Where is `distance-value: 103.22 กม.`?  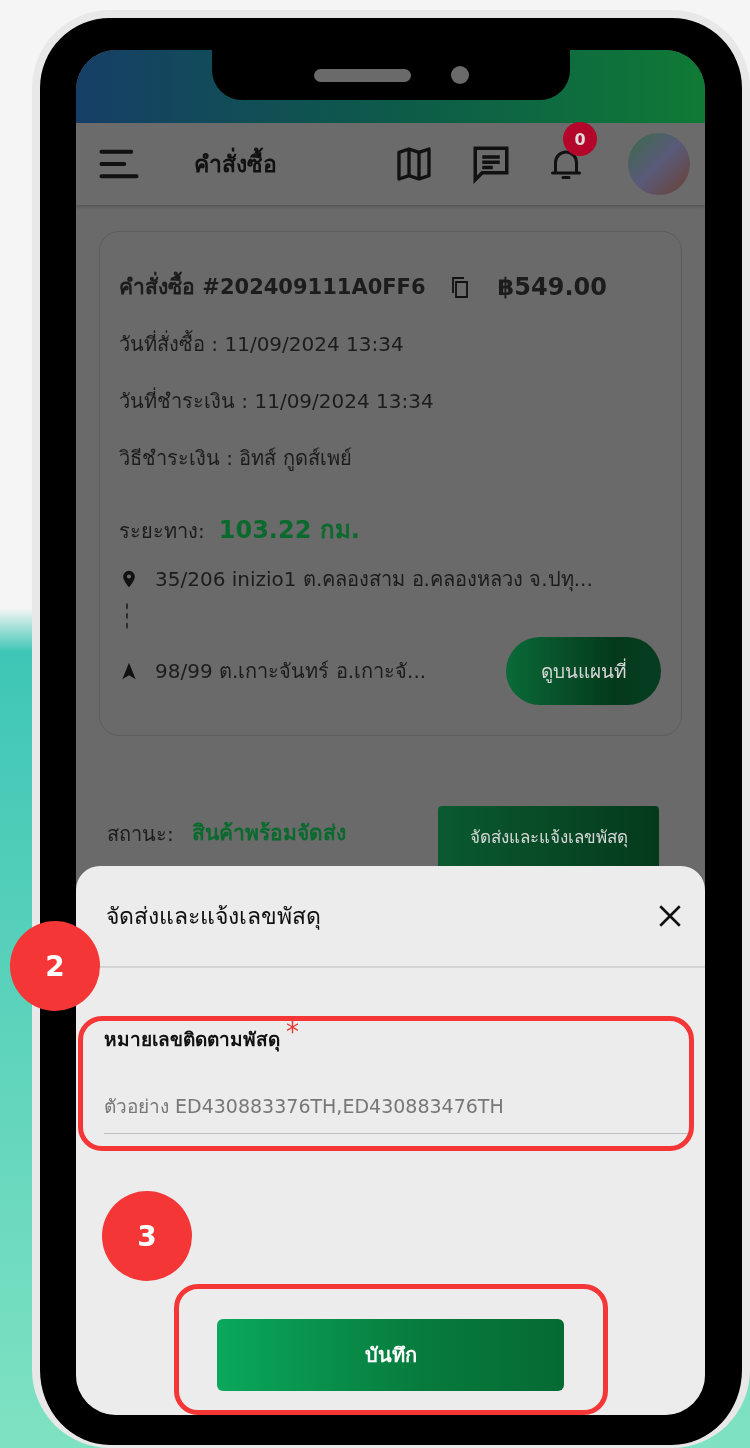 distance-value: 103.22 กม. is located at coordinates (289, 530).